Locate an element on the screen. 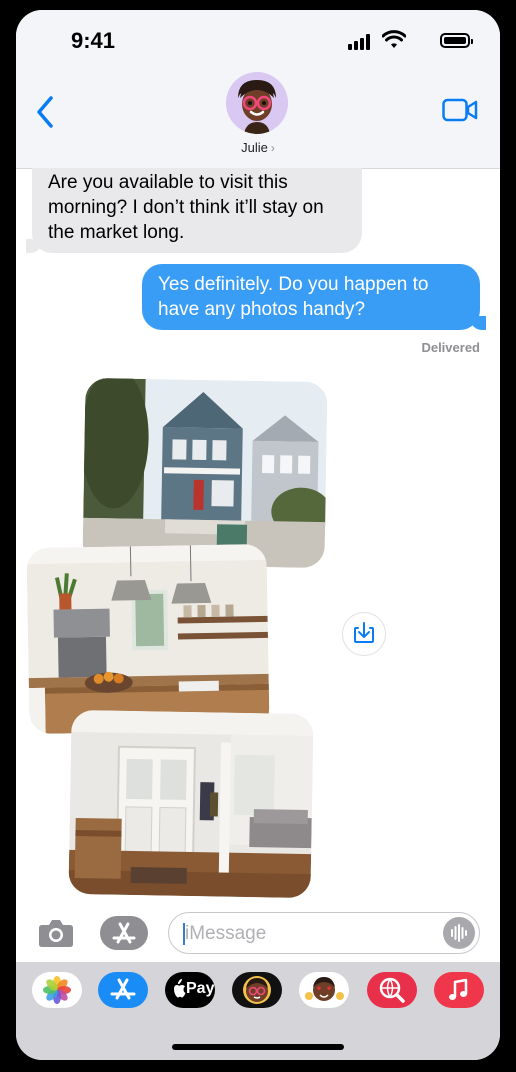 This screenshot has height=1072, width=516. web-search-icon is located at coordinates (392, 990).